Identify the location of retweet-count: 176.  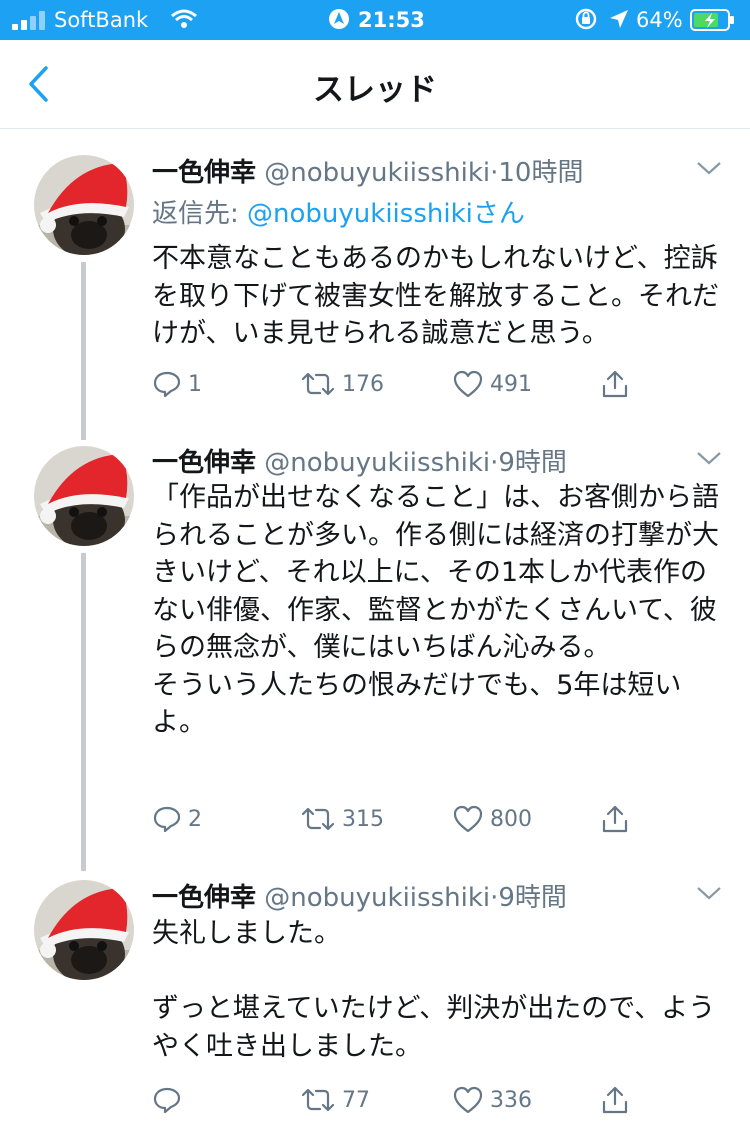
(363, 384).